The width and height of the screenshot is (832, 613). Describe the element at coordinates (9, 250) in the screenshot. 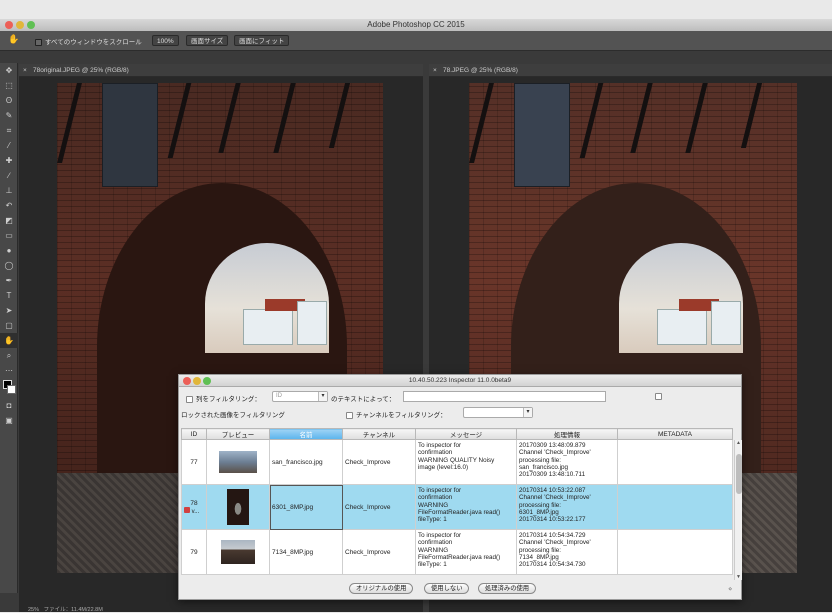

I see `blur-tool-icon: ●` at that location.